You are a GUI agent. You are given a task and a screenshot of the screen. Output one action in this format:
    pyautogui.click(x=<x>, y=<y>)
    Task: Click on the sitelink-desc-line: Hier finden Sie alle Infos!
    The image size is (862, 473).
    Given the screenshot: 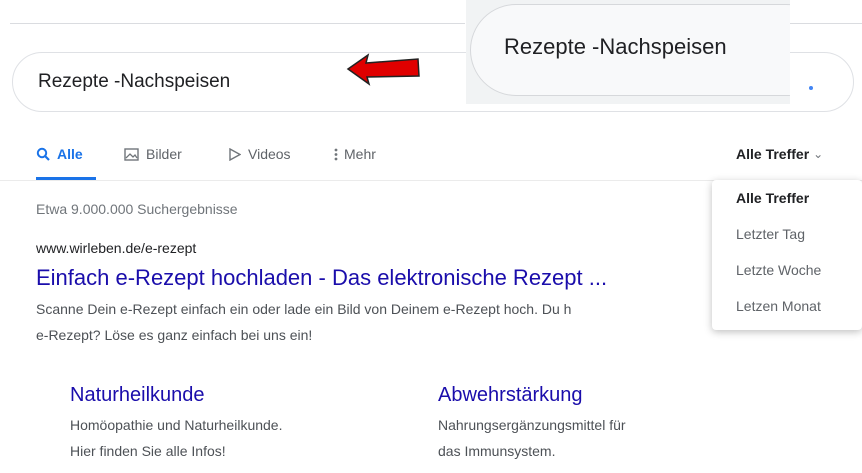 What is the action you would take?
    pyautogui.click(x=148, y=451)
    